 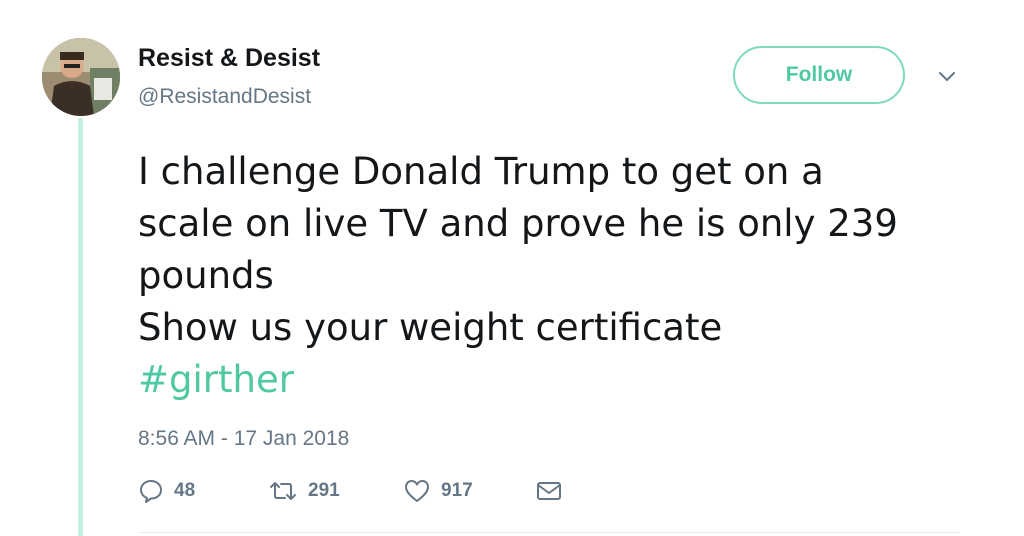 What do you see at coordinates (151, 491) in the screenshot?
I see `reply-icon` at bounding box center [151, 491].